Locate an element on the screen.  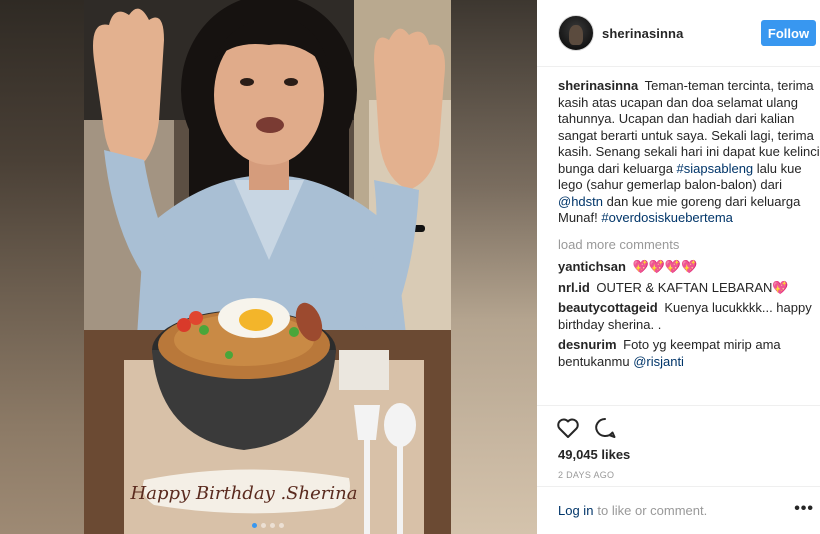
load-more-comments: load more comments is located at coordinates (689, 245).